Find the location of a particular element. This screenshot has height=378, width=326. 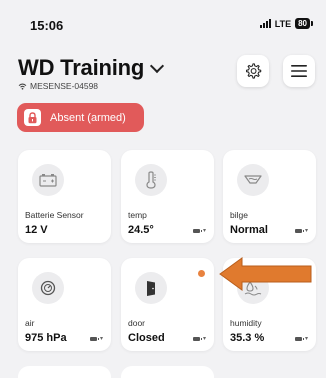

settings-button is located at coordinates (253, 71).